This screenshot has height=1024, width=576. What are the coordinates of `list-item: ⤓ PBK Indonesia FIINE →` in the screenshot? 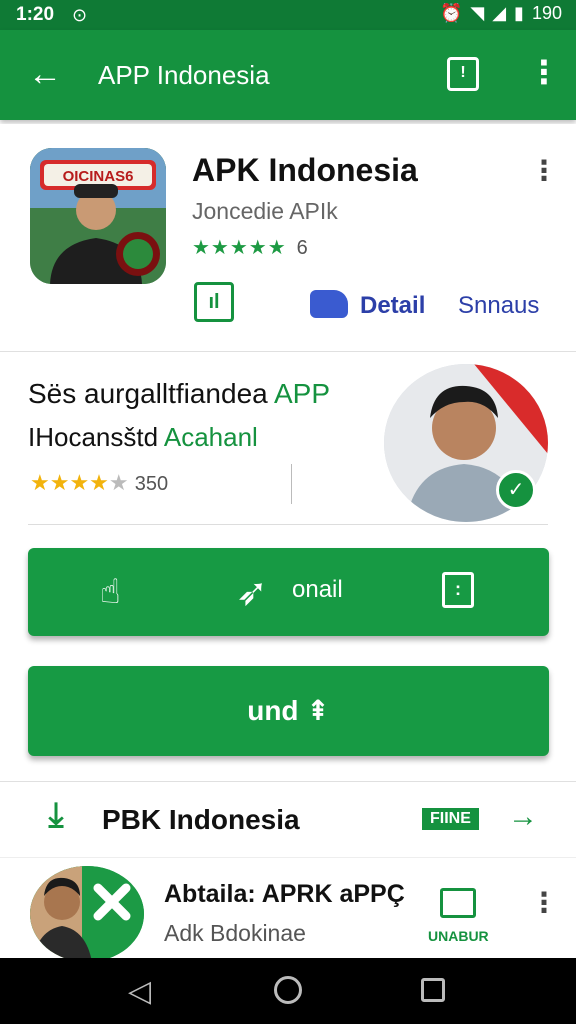 It's located at (288, 820).